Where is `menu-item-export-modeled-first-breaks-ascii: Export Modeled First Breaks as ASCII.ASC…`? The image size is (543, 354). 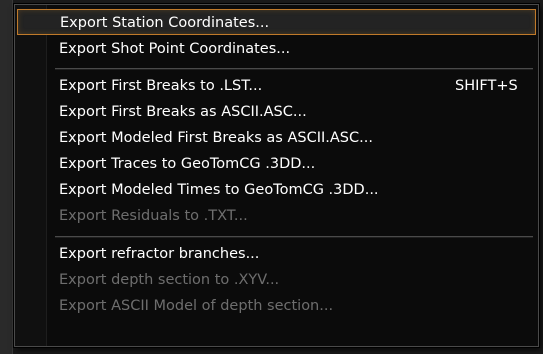
menu-item-export-modeled-first-breaks-ascii: Export Modeled First Breaks as ASCII.ASC… is located at coordinates (276, 138).